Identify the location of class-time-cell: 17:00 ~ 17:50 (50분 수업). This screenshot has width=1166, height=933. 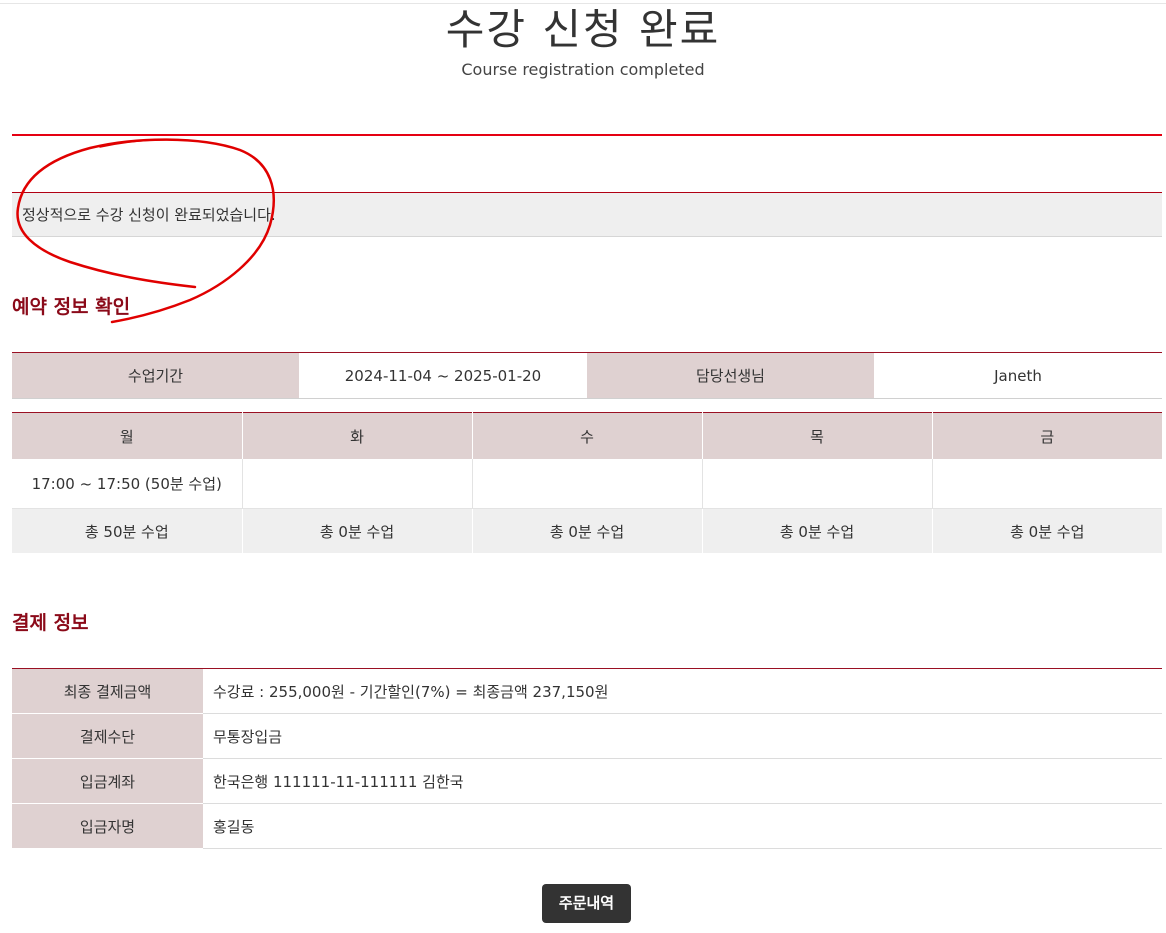
(127, 484).